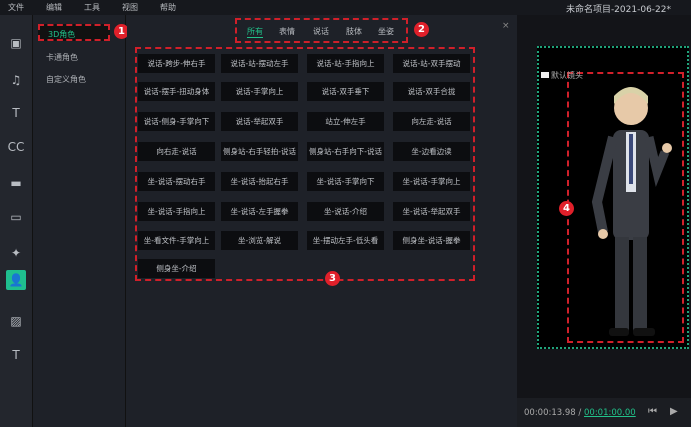  Describe the element at coordinates (610, 413) in the screenshot. I see `total-time: 00:01:00.00` at that location.